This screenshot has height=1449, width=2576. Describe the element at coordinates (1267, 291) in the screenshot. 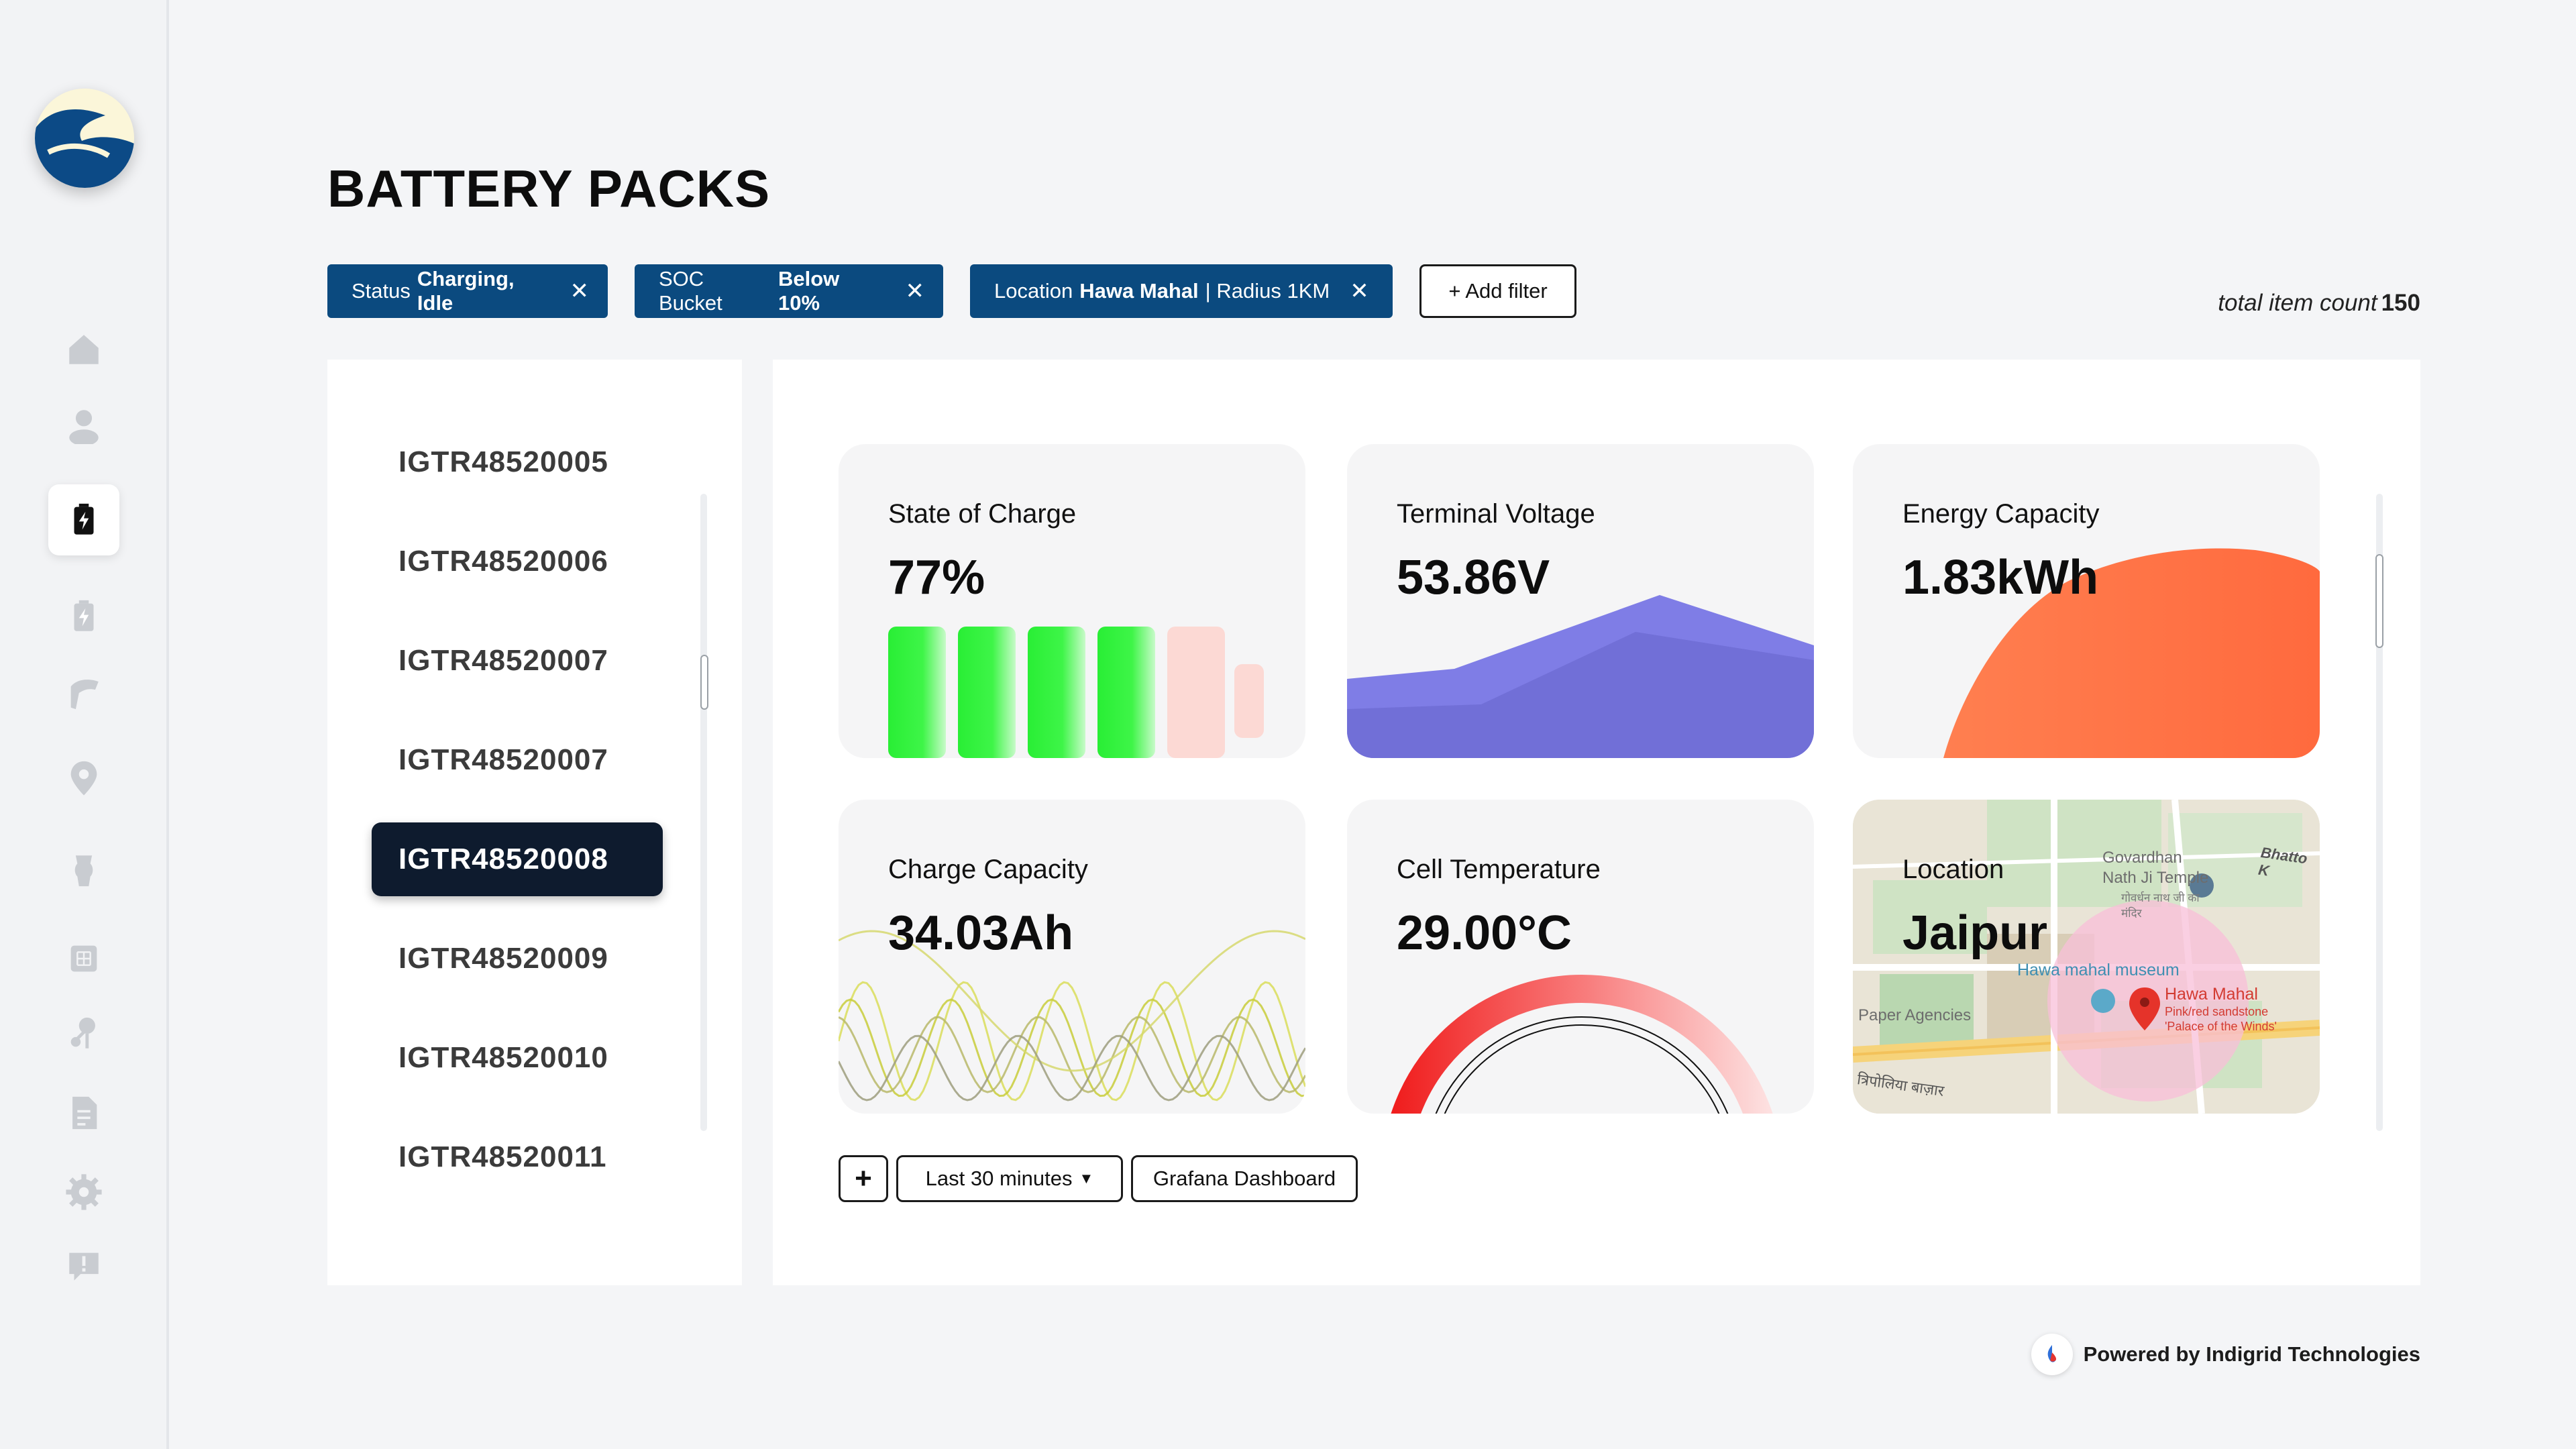

I see `filter-extra: | Radius 1KM` at that location.